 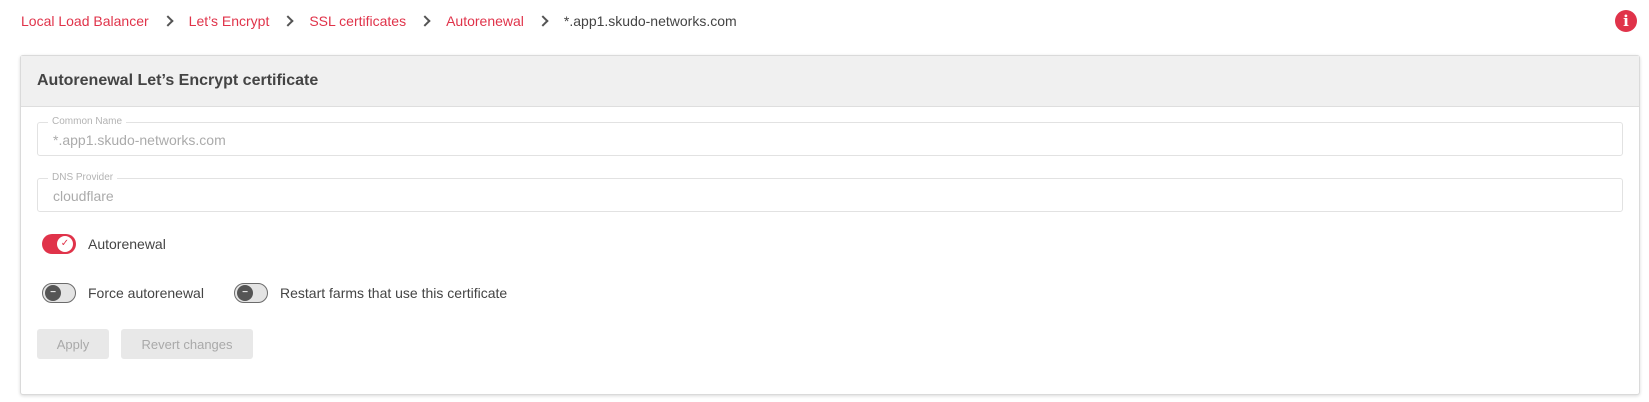 What do you see at coordinates (87, 121) in the screenshot?
I see `common-name-label: Common Name` at bounding box center [87, 121].